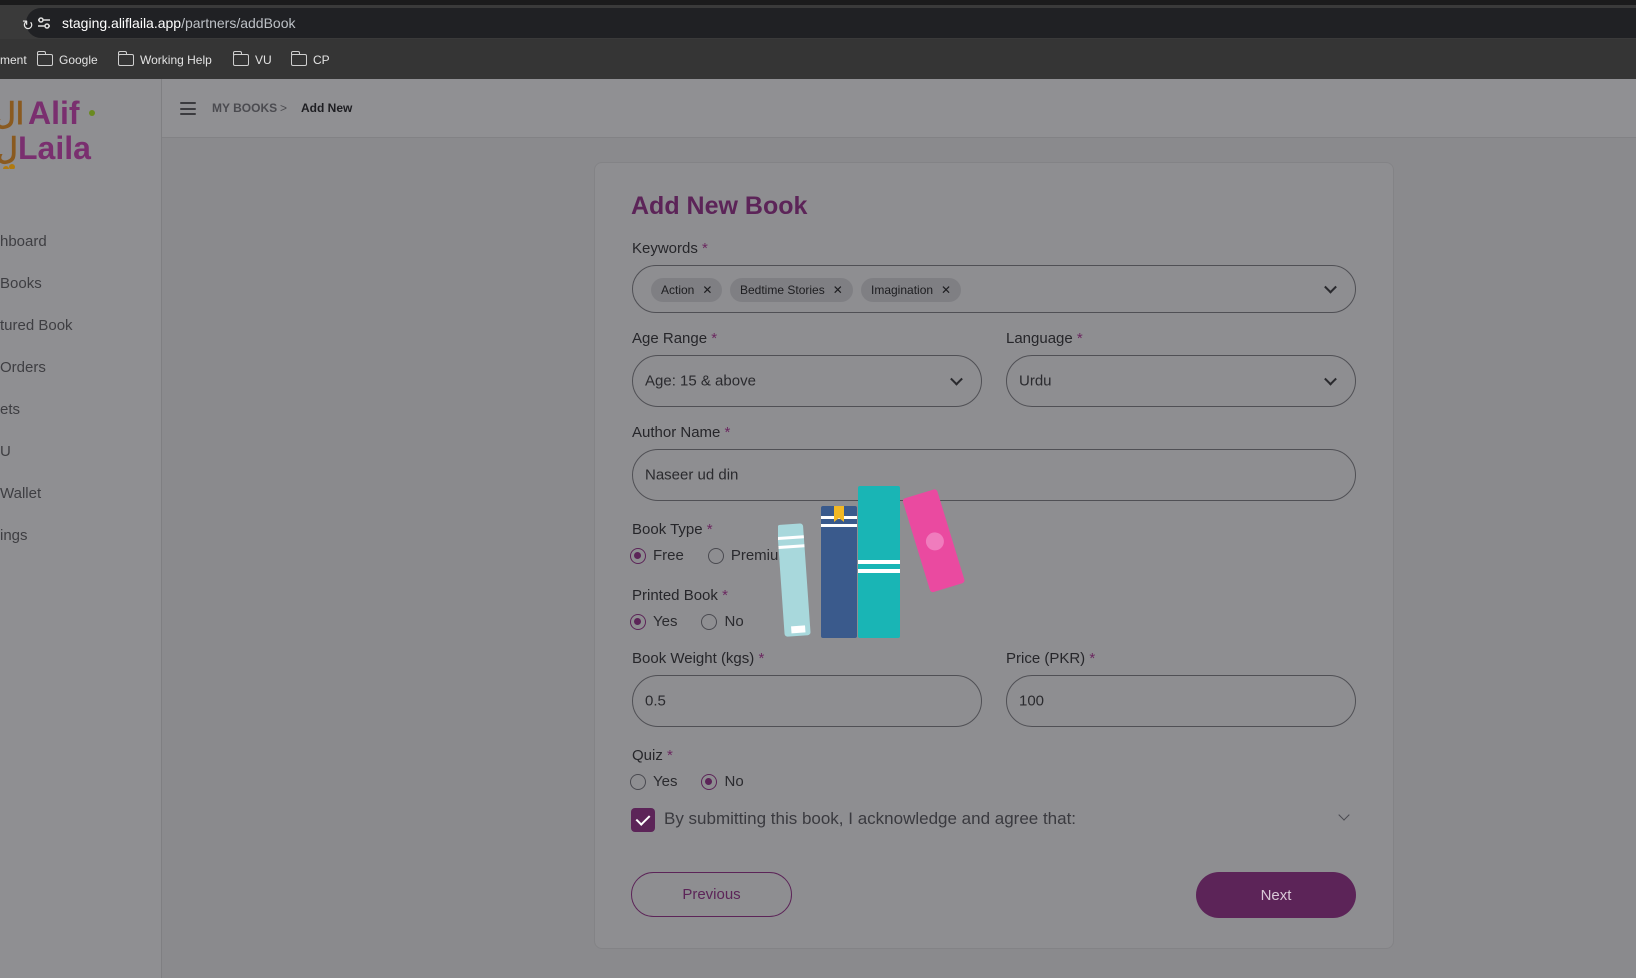 The image size is (1636, 978). I want to click on language-select: Urdu, so click(1181, 381).